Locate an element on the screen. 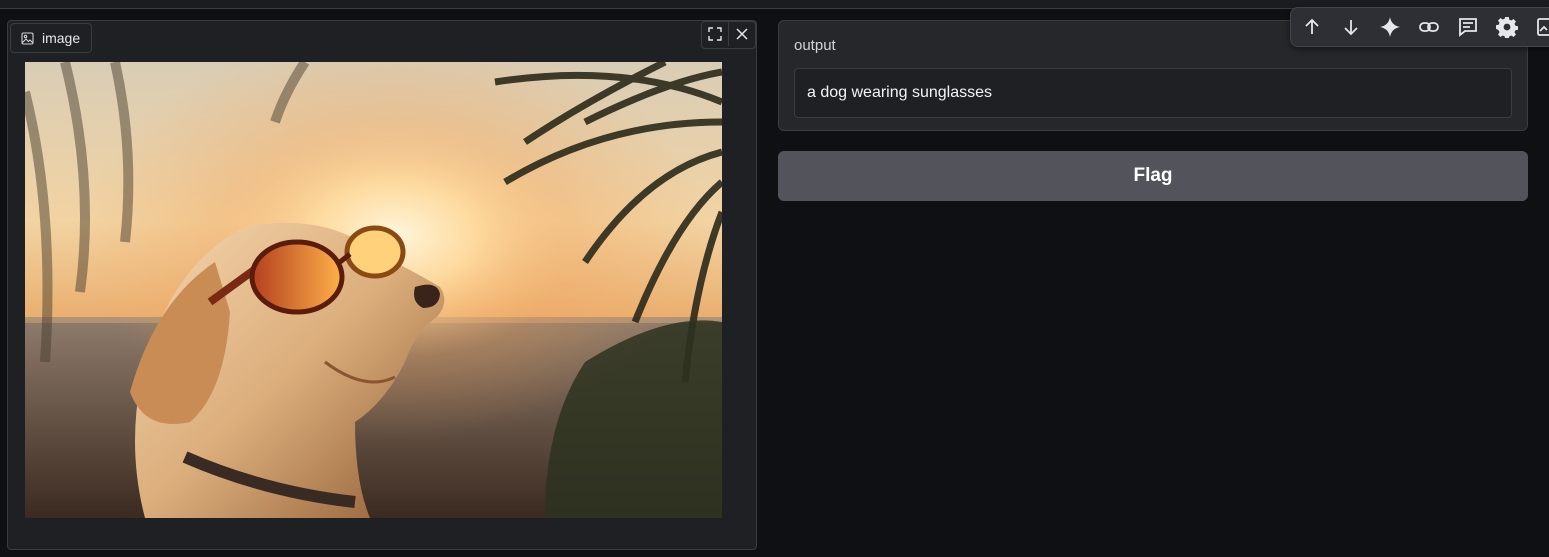 The width and height of the screenshot is (1549, 557). gear-icon is located at coordinates (1506, 27).